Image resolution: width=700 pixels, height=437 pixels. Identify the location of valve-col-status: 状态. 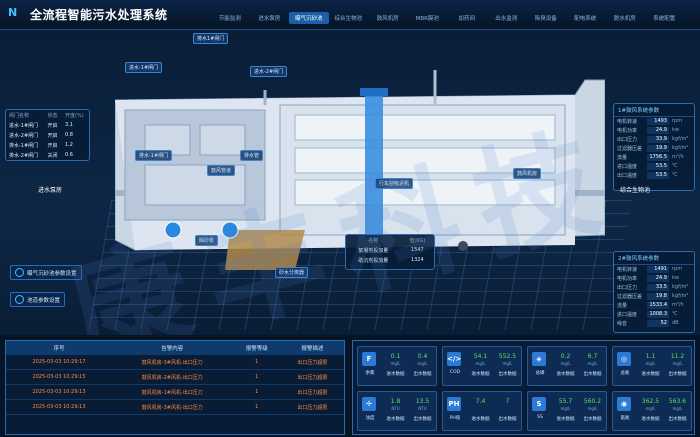
(52, 115).